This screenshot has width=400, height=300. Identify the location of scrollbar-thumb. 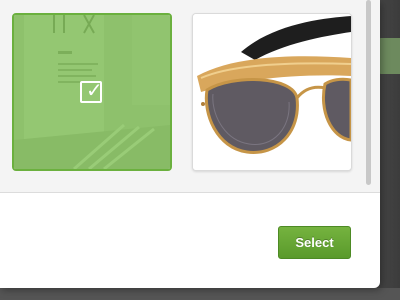
(368, 92).